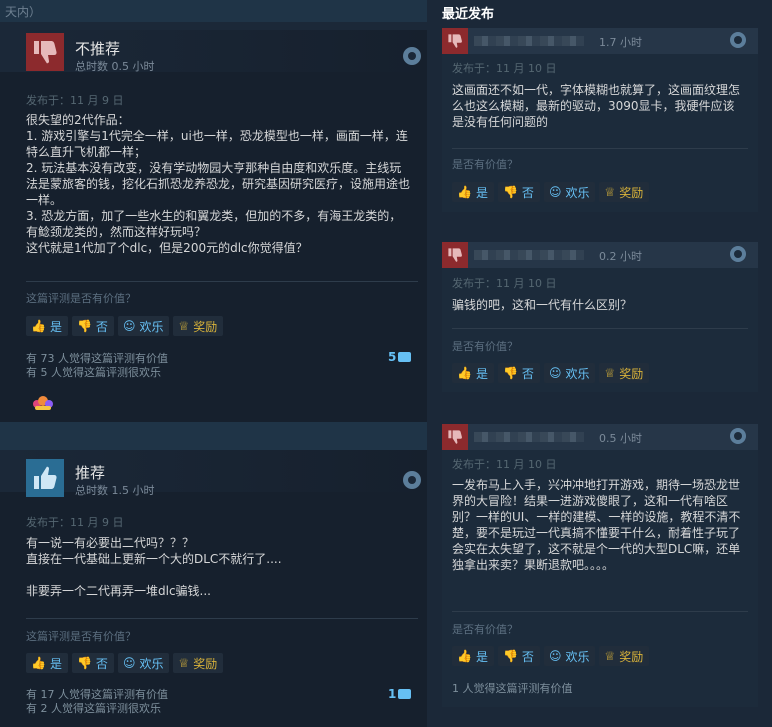 This screenshot has height=727, width=772. I want to click on previous-section-text: 天内）, so click(23, 12).